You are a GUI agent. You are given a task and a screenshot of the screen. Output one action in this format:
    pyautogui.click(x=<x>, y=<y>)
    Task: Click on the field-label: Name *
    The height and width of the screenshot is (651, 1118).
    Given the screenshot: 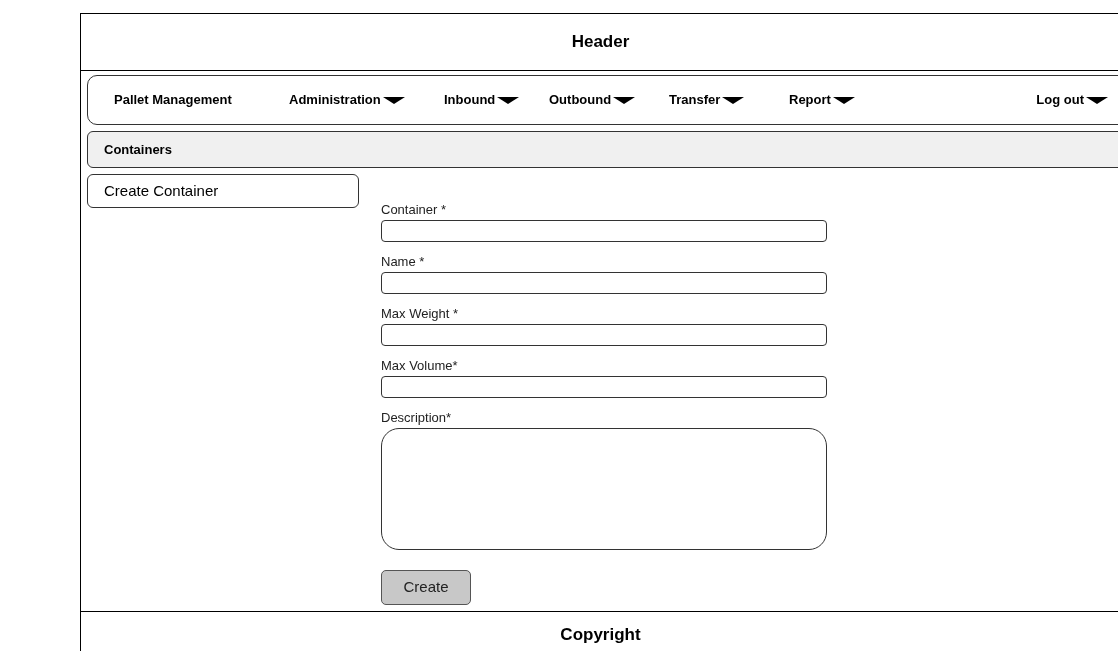 What is the action you would take?
    pyautogui.click(x=403, y=262)
    